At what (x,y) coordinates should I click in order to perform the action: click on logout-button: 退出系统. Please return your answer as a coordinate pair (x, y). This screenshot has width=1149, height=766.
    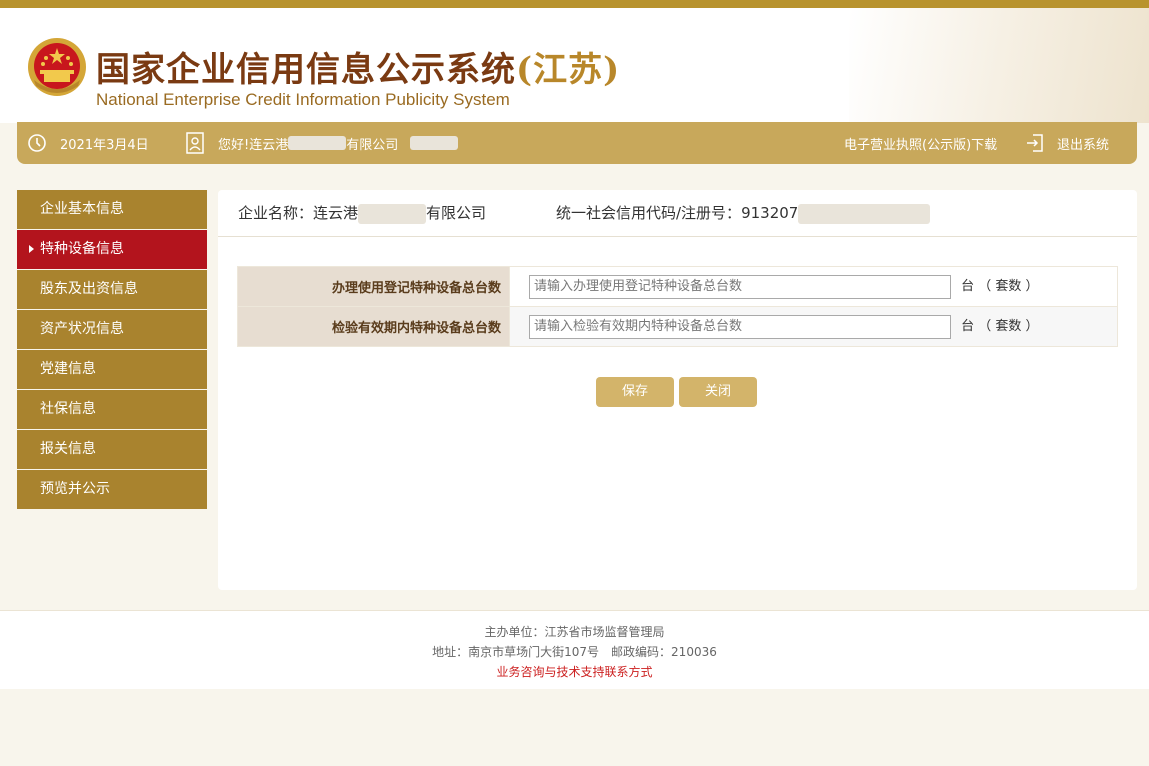
    Looking at the image, I should click on (1067, 143).